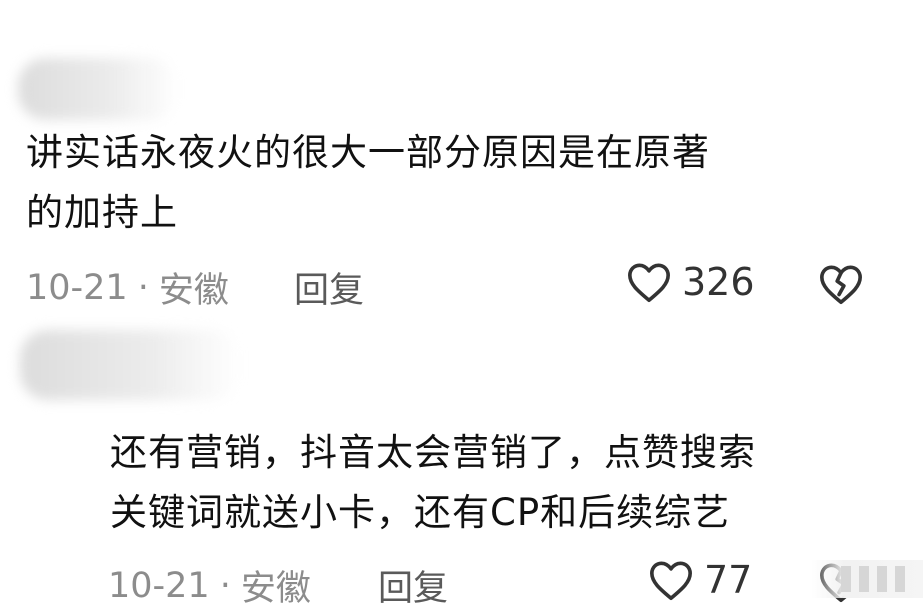  I want to click on broken-heart-icon, so click(841, 285).